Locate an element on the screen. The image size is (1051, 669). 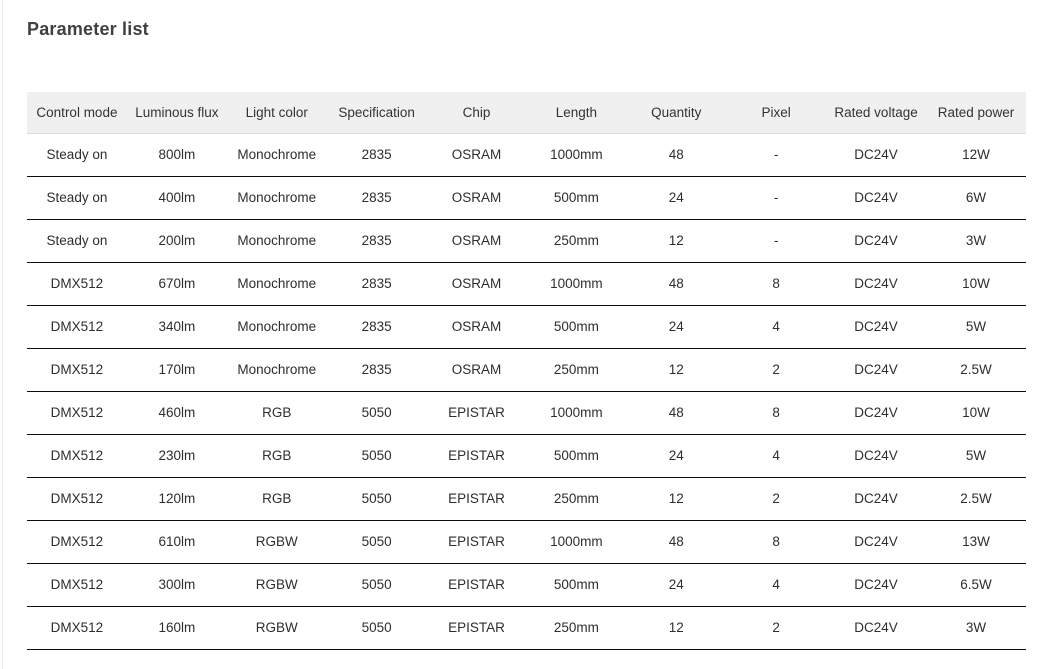
table-cell: 400lm is located at coordinates (176, 198).